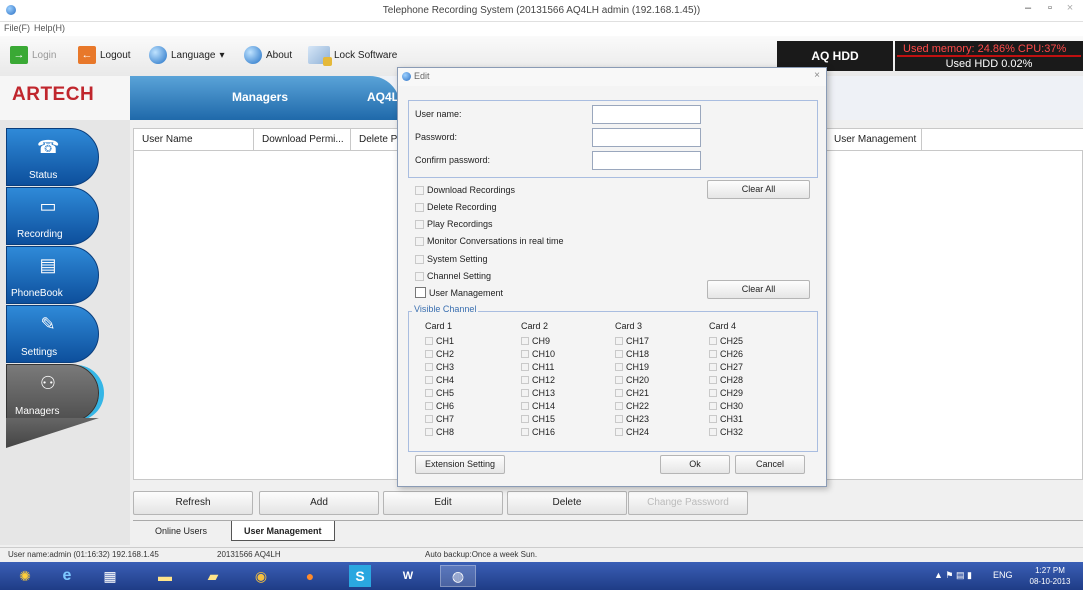 The width and height of the screenshot is (1083, 590). Describe the element at coordinates (439, 432) in the screenshot. I see `channel-checkbox: CH8` at that location.